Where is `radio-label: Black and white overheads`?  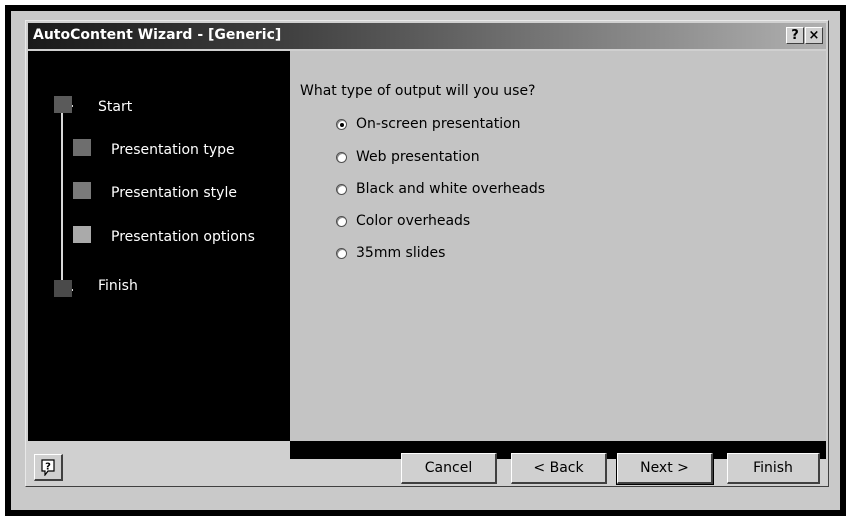
radio-label: Black and white overheads is located at coordinates (451, 189).